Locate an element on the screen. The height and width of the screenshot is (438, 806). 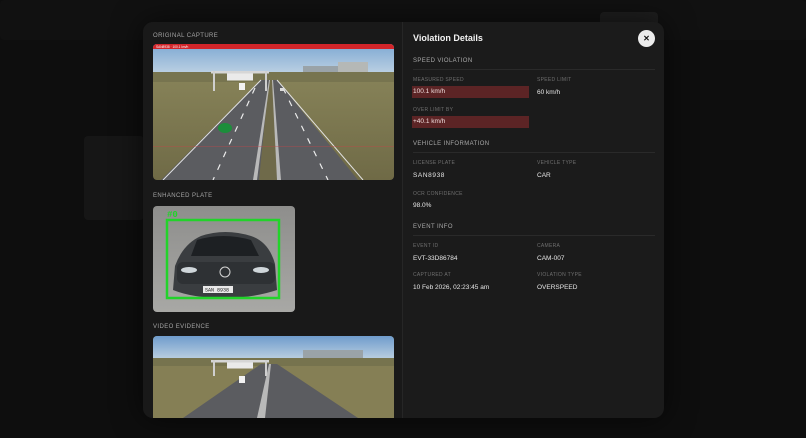
event-id-value: EVT-33D86784 is located at coordinates (435, 258).